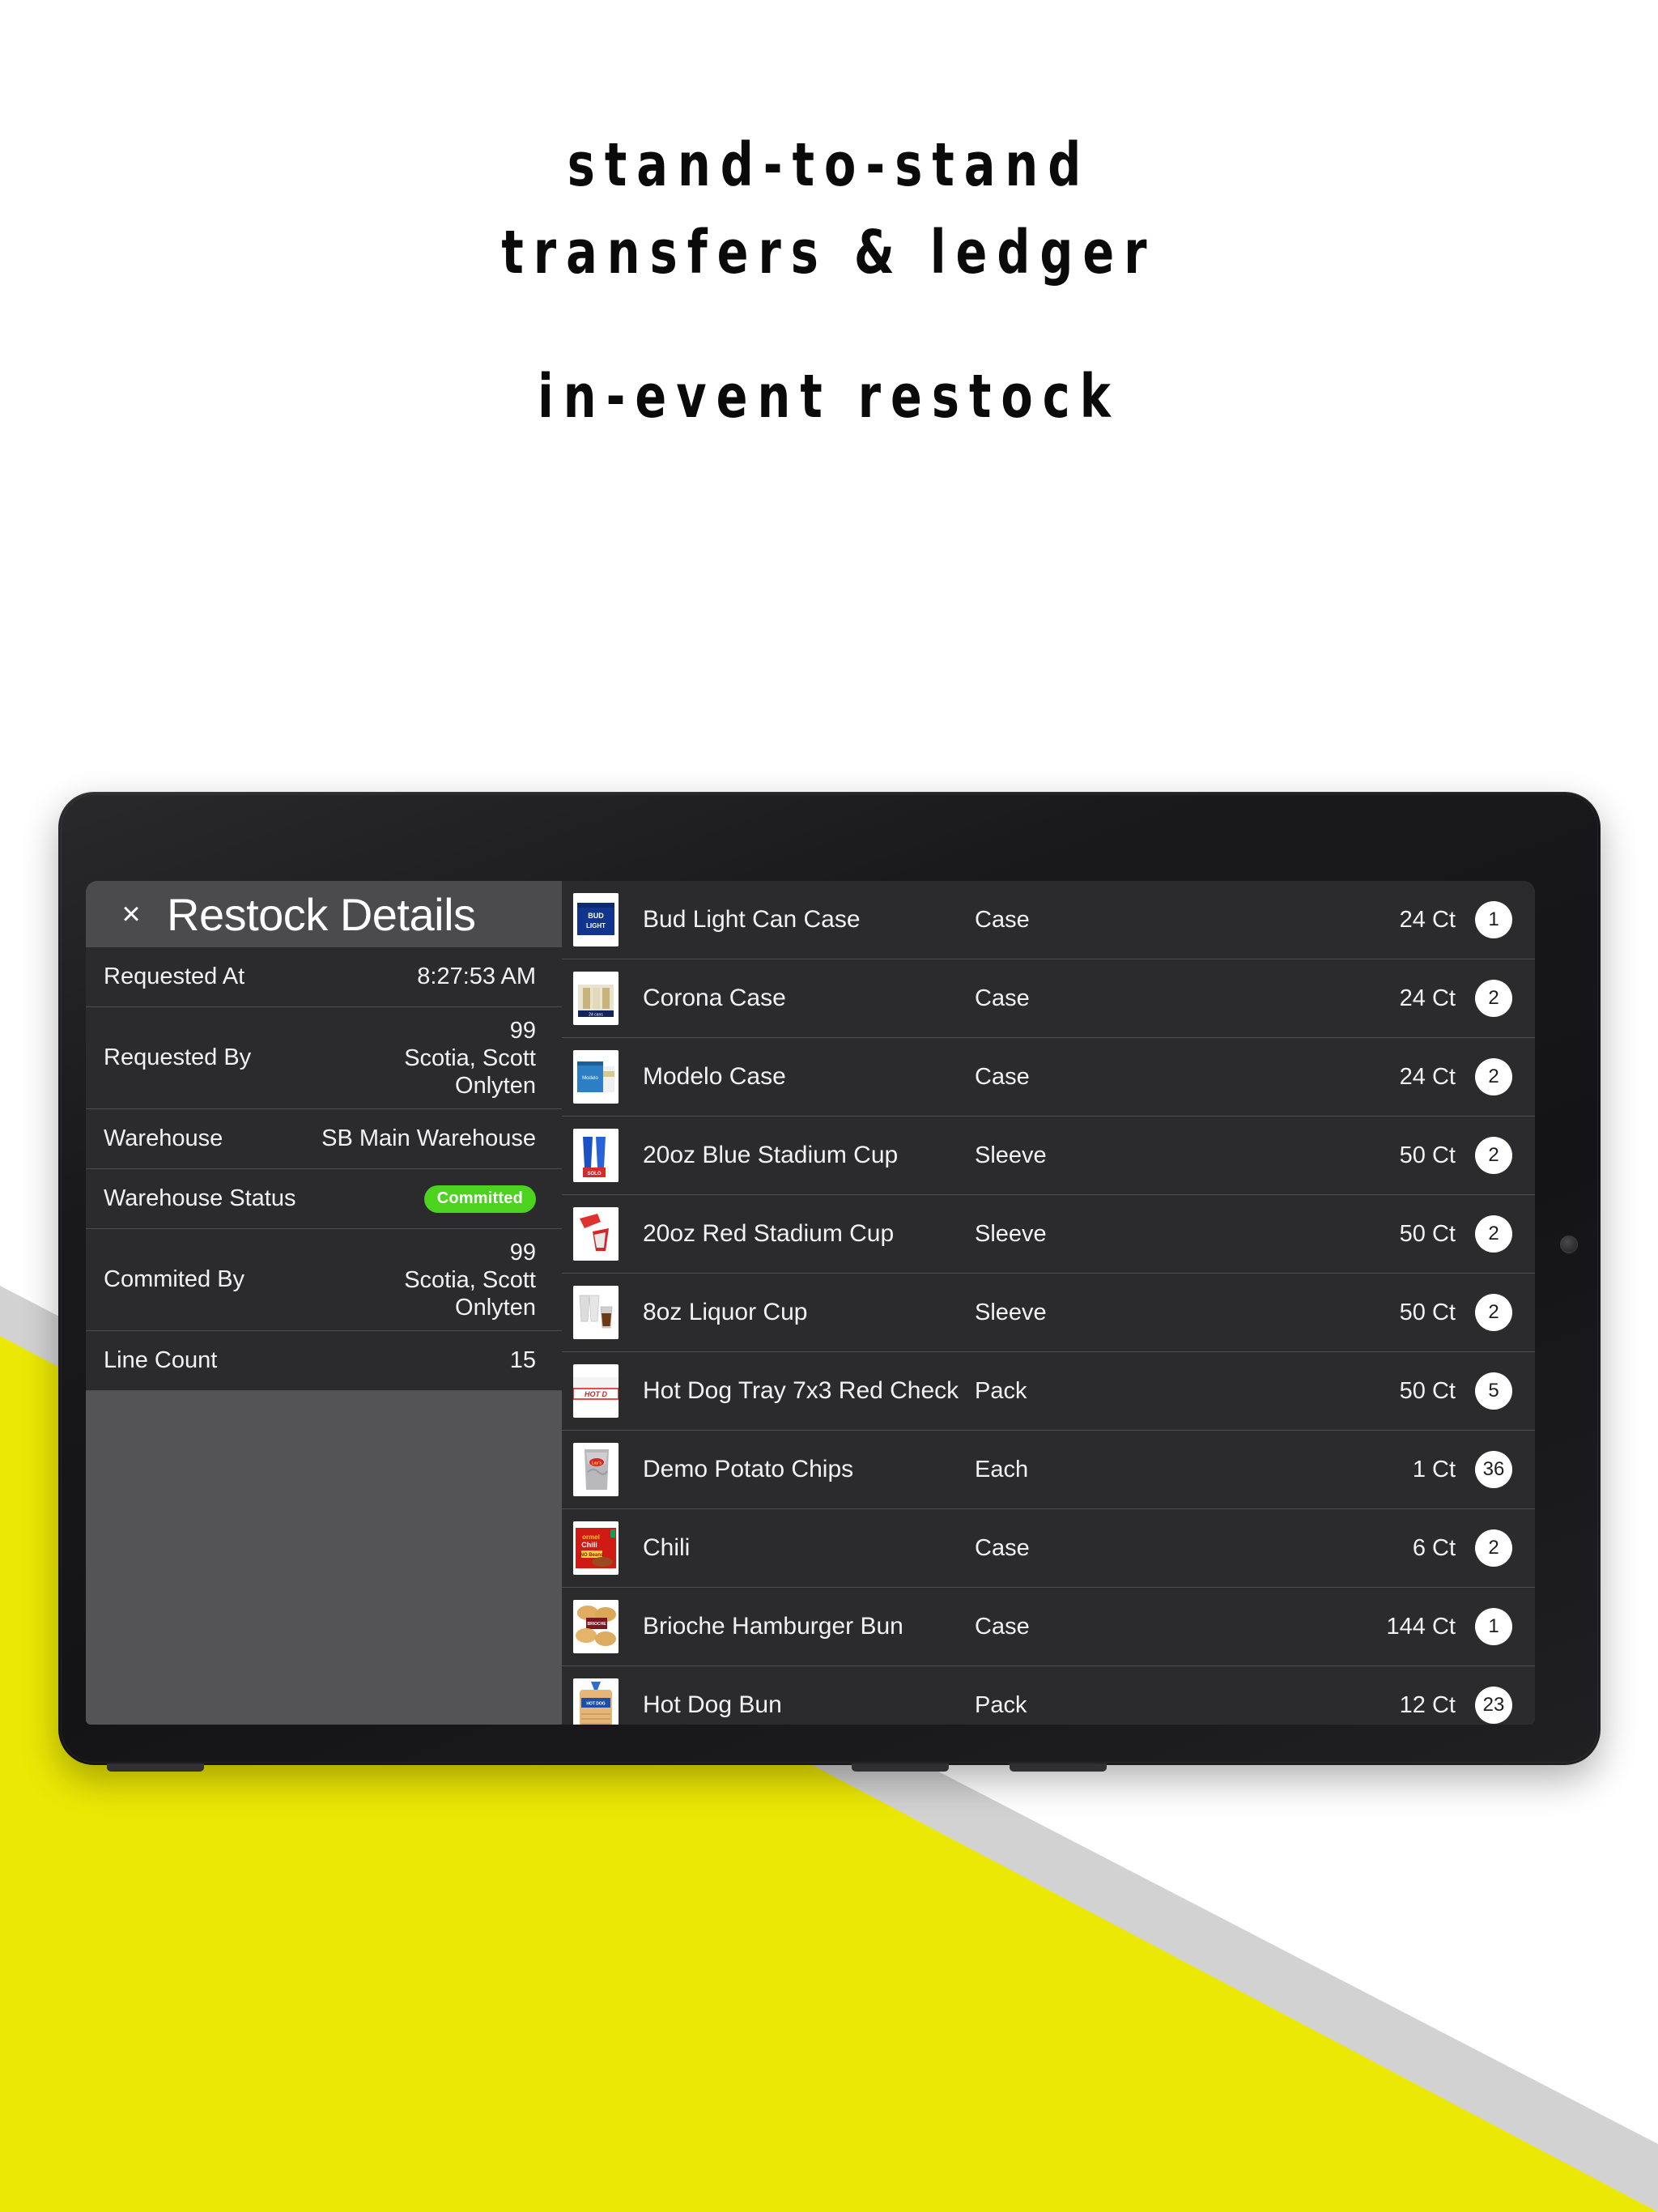 The width and height of the screenshot is (1658, 2212). I want to click on table-row: BUD LIGHT Bud Light Can Case Case 24 Ct 1, so click(1048, 920).